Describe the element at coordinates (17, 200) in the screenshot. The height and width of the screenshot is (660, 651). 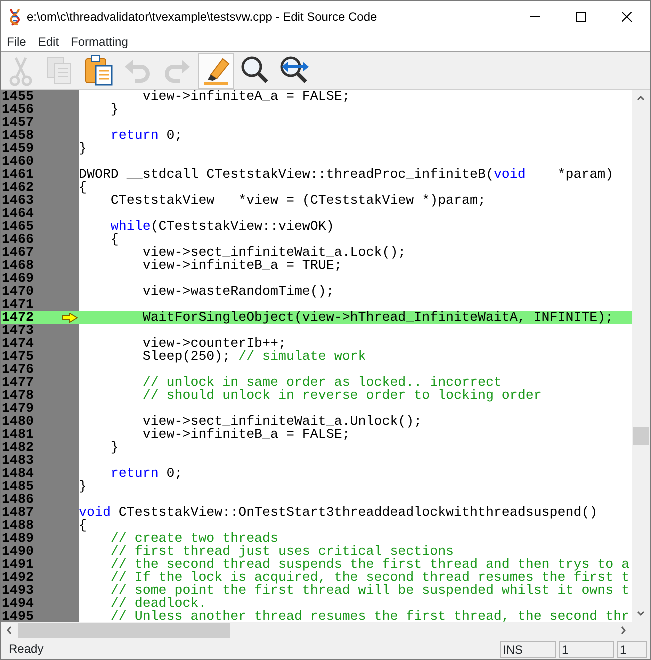
I see `line-number: 1463` at that location.